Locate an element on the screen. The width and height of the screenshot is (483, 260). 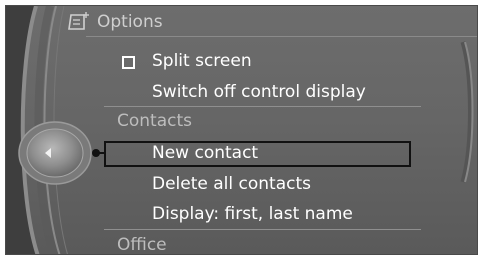
selection-pointer-dot is located at coordinates (96, 153).